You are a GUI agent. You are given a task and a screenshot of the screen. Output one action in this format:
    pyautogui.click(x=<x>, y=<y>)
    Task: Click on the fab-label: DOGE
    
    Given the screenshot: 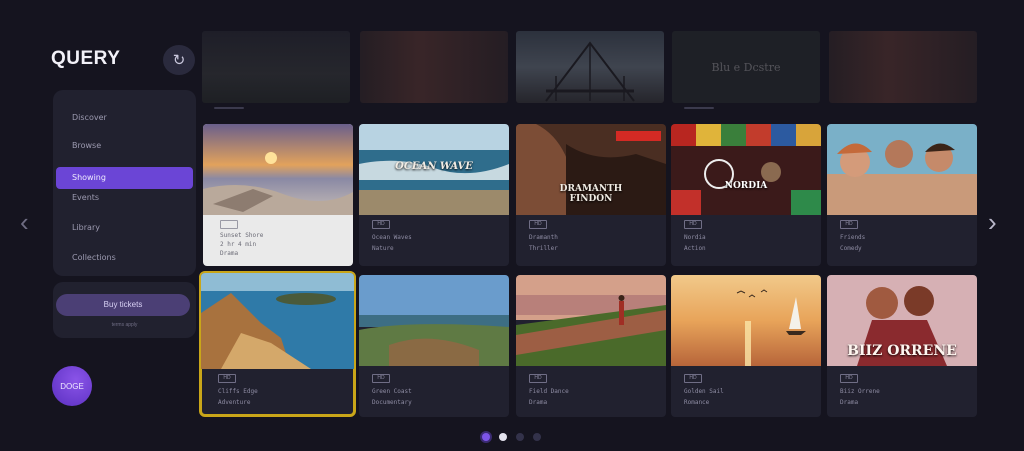 What is the action you would take?
    pyautogui.click(x=72, y=386)
    